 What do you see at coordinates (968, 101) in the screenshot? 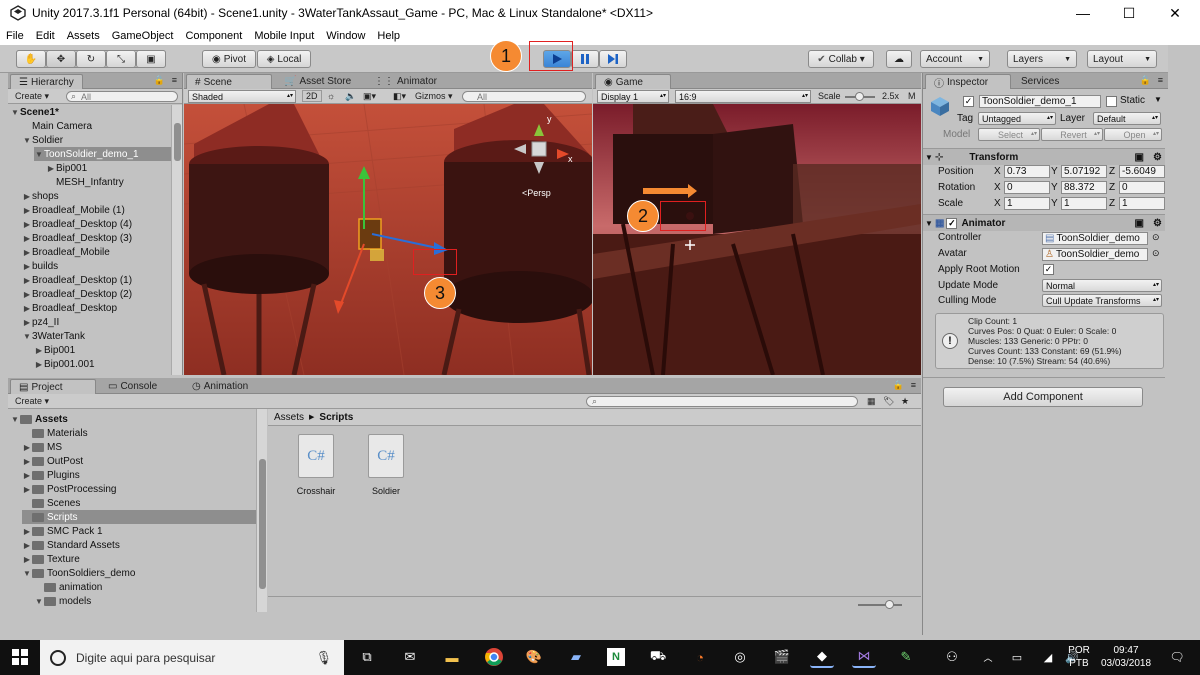
I see `active-checkbox: ✓` at bounding box center [968, 101].